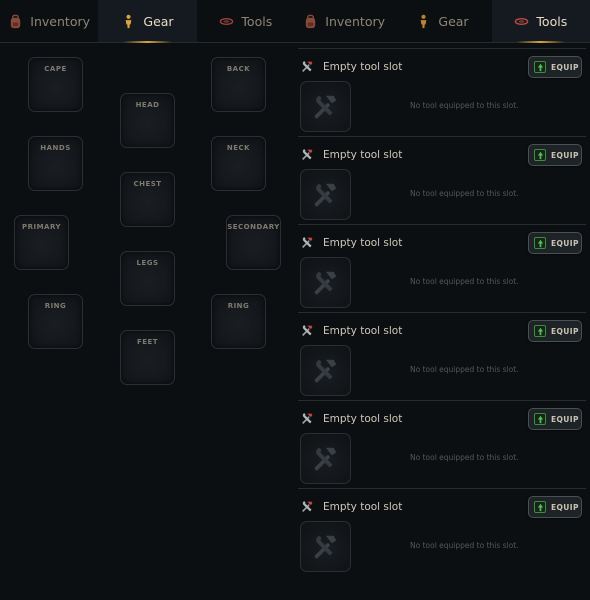 The height and width of the screenshot is (600, 590). I want to click on gear-slot-ring-left: RING, so click(55, 321).